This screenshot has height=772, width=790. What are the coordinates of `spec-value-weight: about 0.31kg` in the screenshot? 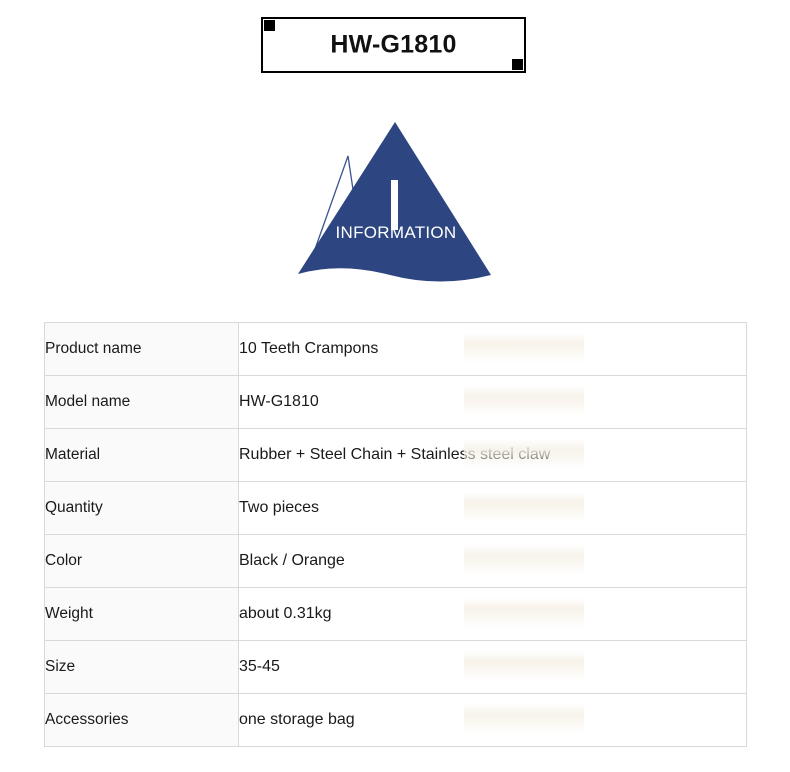 It's located at (492, 614).